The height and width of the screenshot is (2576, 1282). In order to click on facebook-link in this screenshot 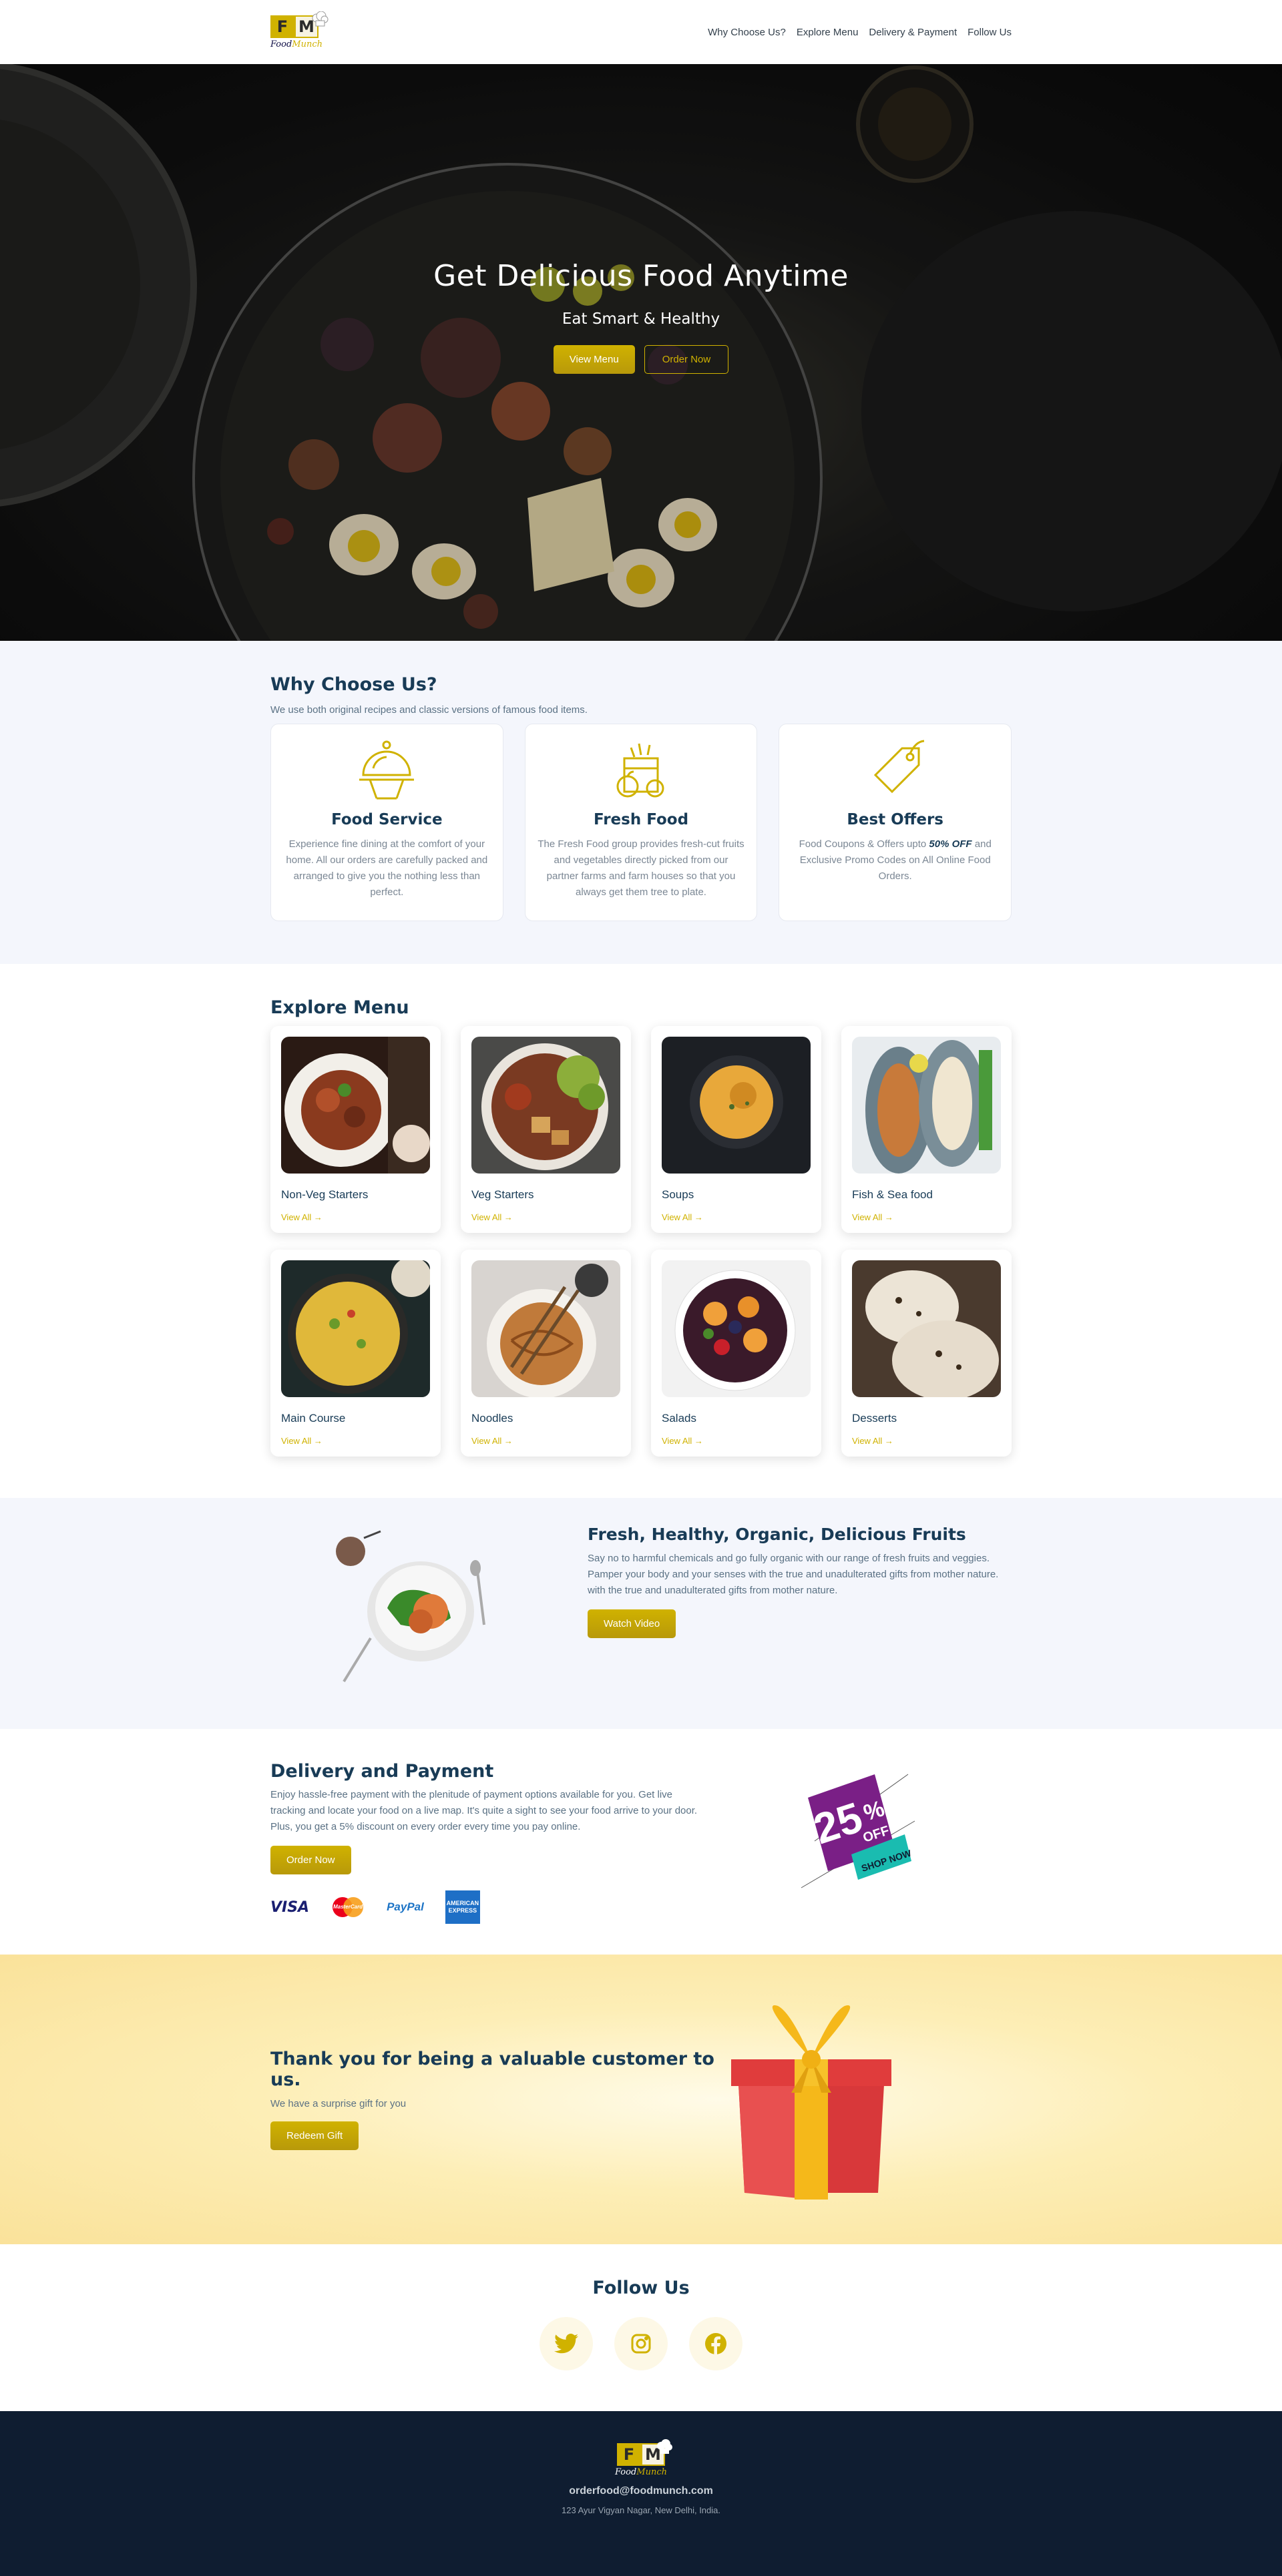, I will do `click(716, 2343)`.